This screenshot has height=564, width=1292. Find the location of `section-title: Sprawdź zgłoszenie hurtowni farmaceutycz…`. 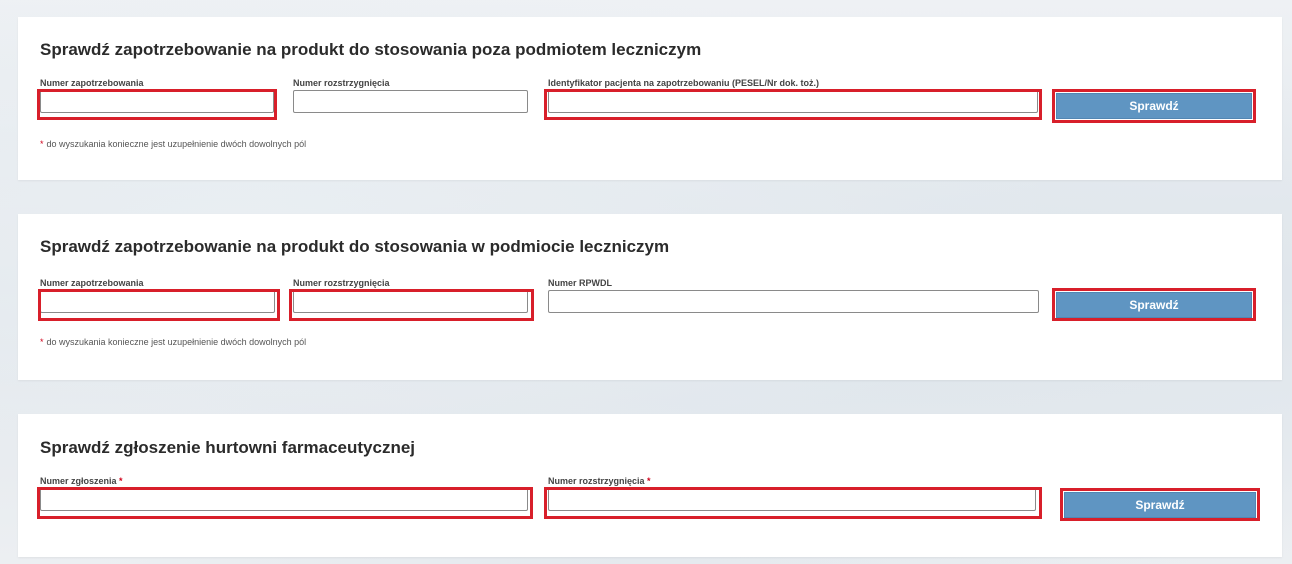

section-title: Sprawdź zgłoszenie hurtowni farmaceutycz… is located at coordinates (228, 447).